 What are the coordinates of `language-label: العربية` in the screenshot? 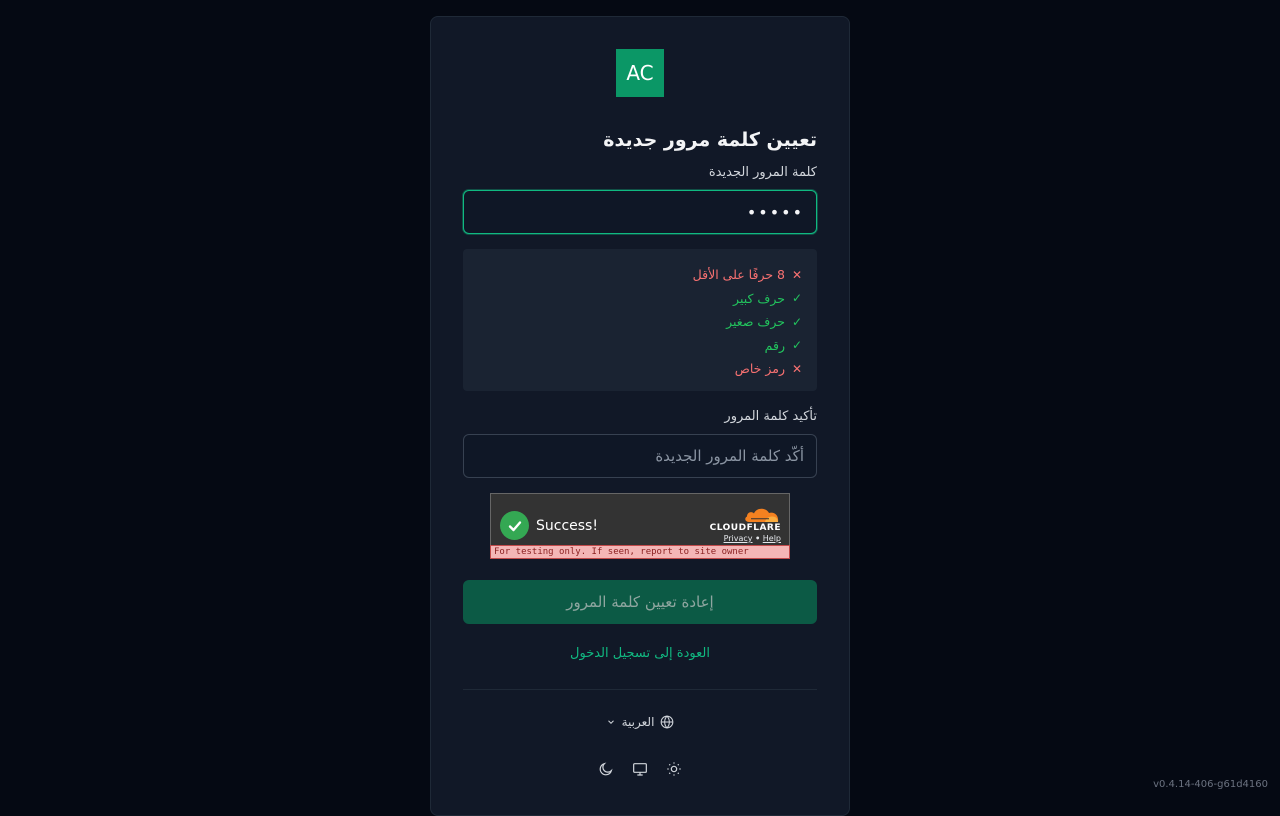 It's located at (638, 722).